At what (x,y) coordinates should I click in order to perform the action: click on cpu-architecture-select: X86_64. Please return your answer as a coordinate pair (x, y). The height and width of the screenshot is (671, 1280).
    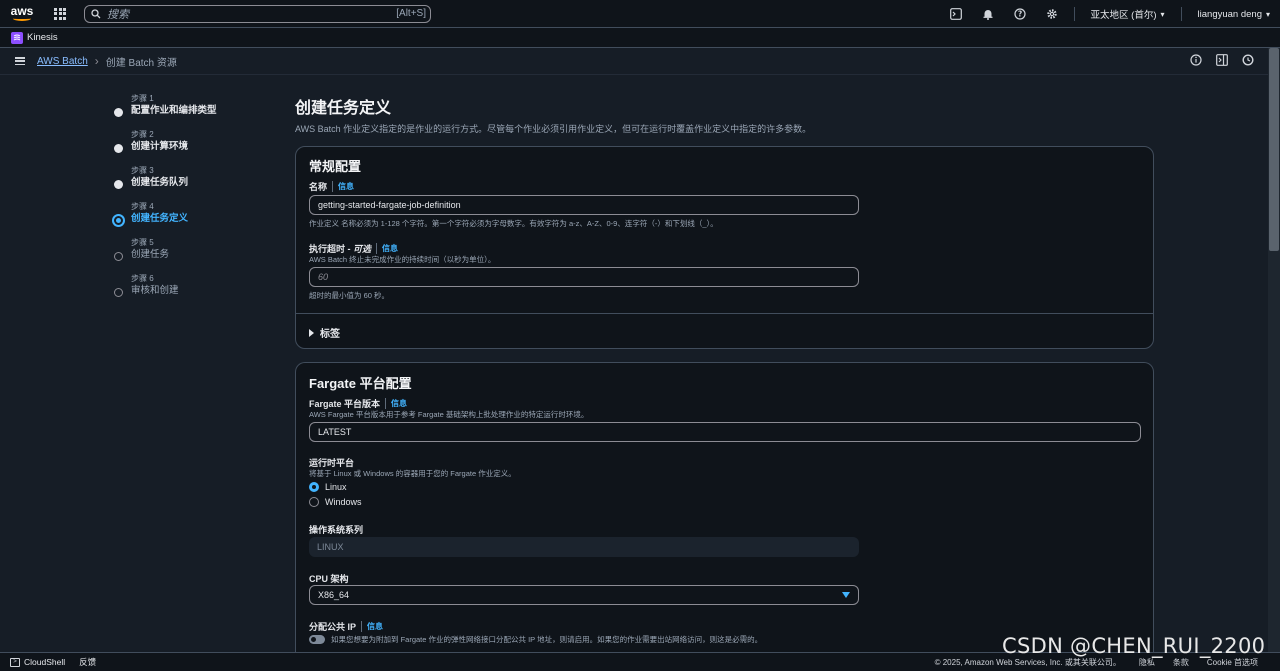
    Looking at the image, I should click on (584, 595).